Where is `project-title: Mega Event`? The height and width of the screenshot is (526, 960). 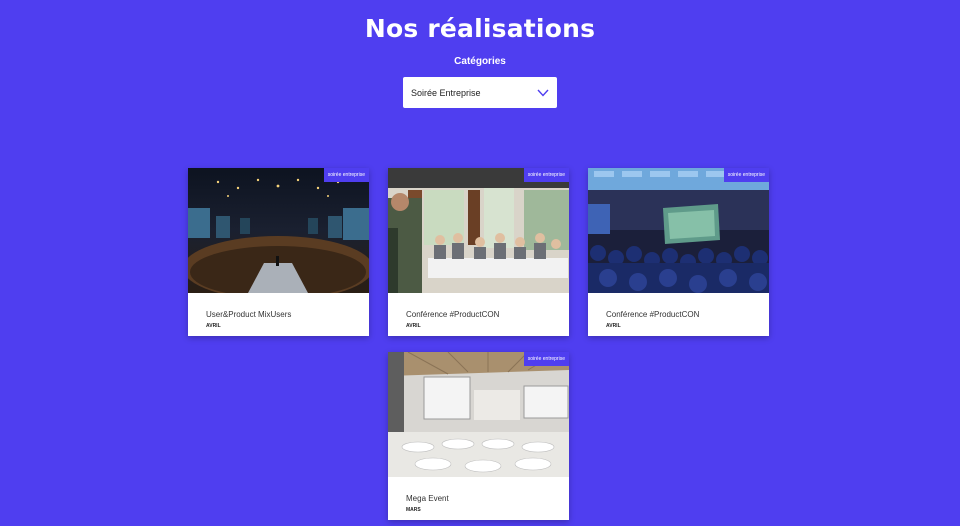
project-title: Mega Event is located at coordinates (427, 498).